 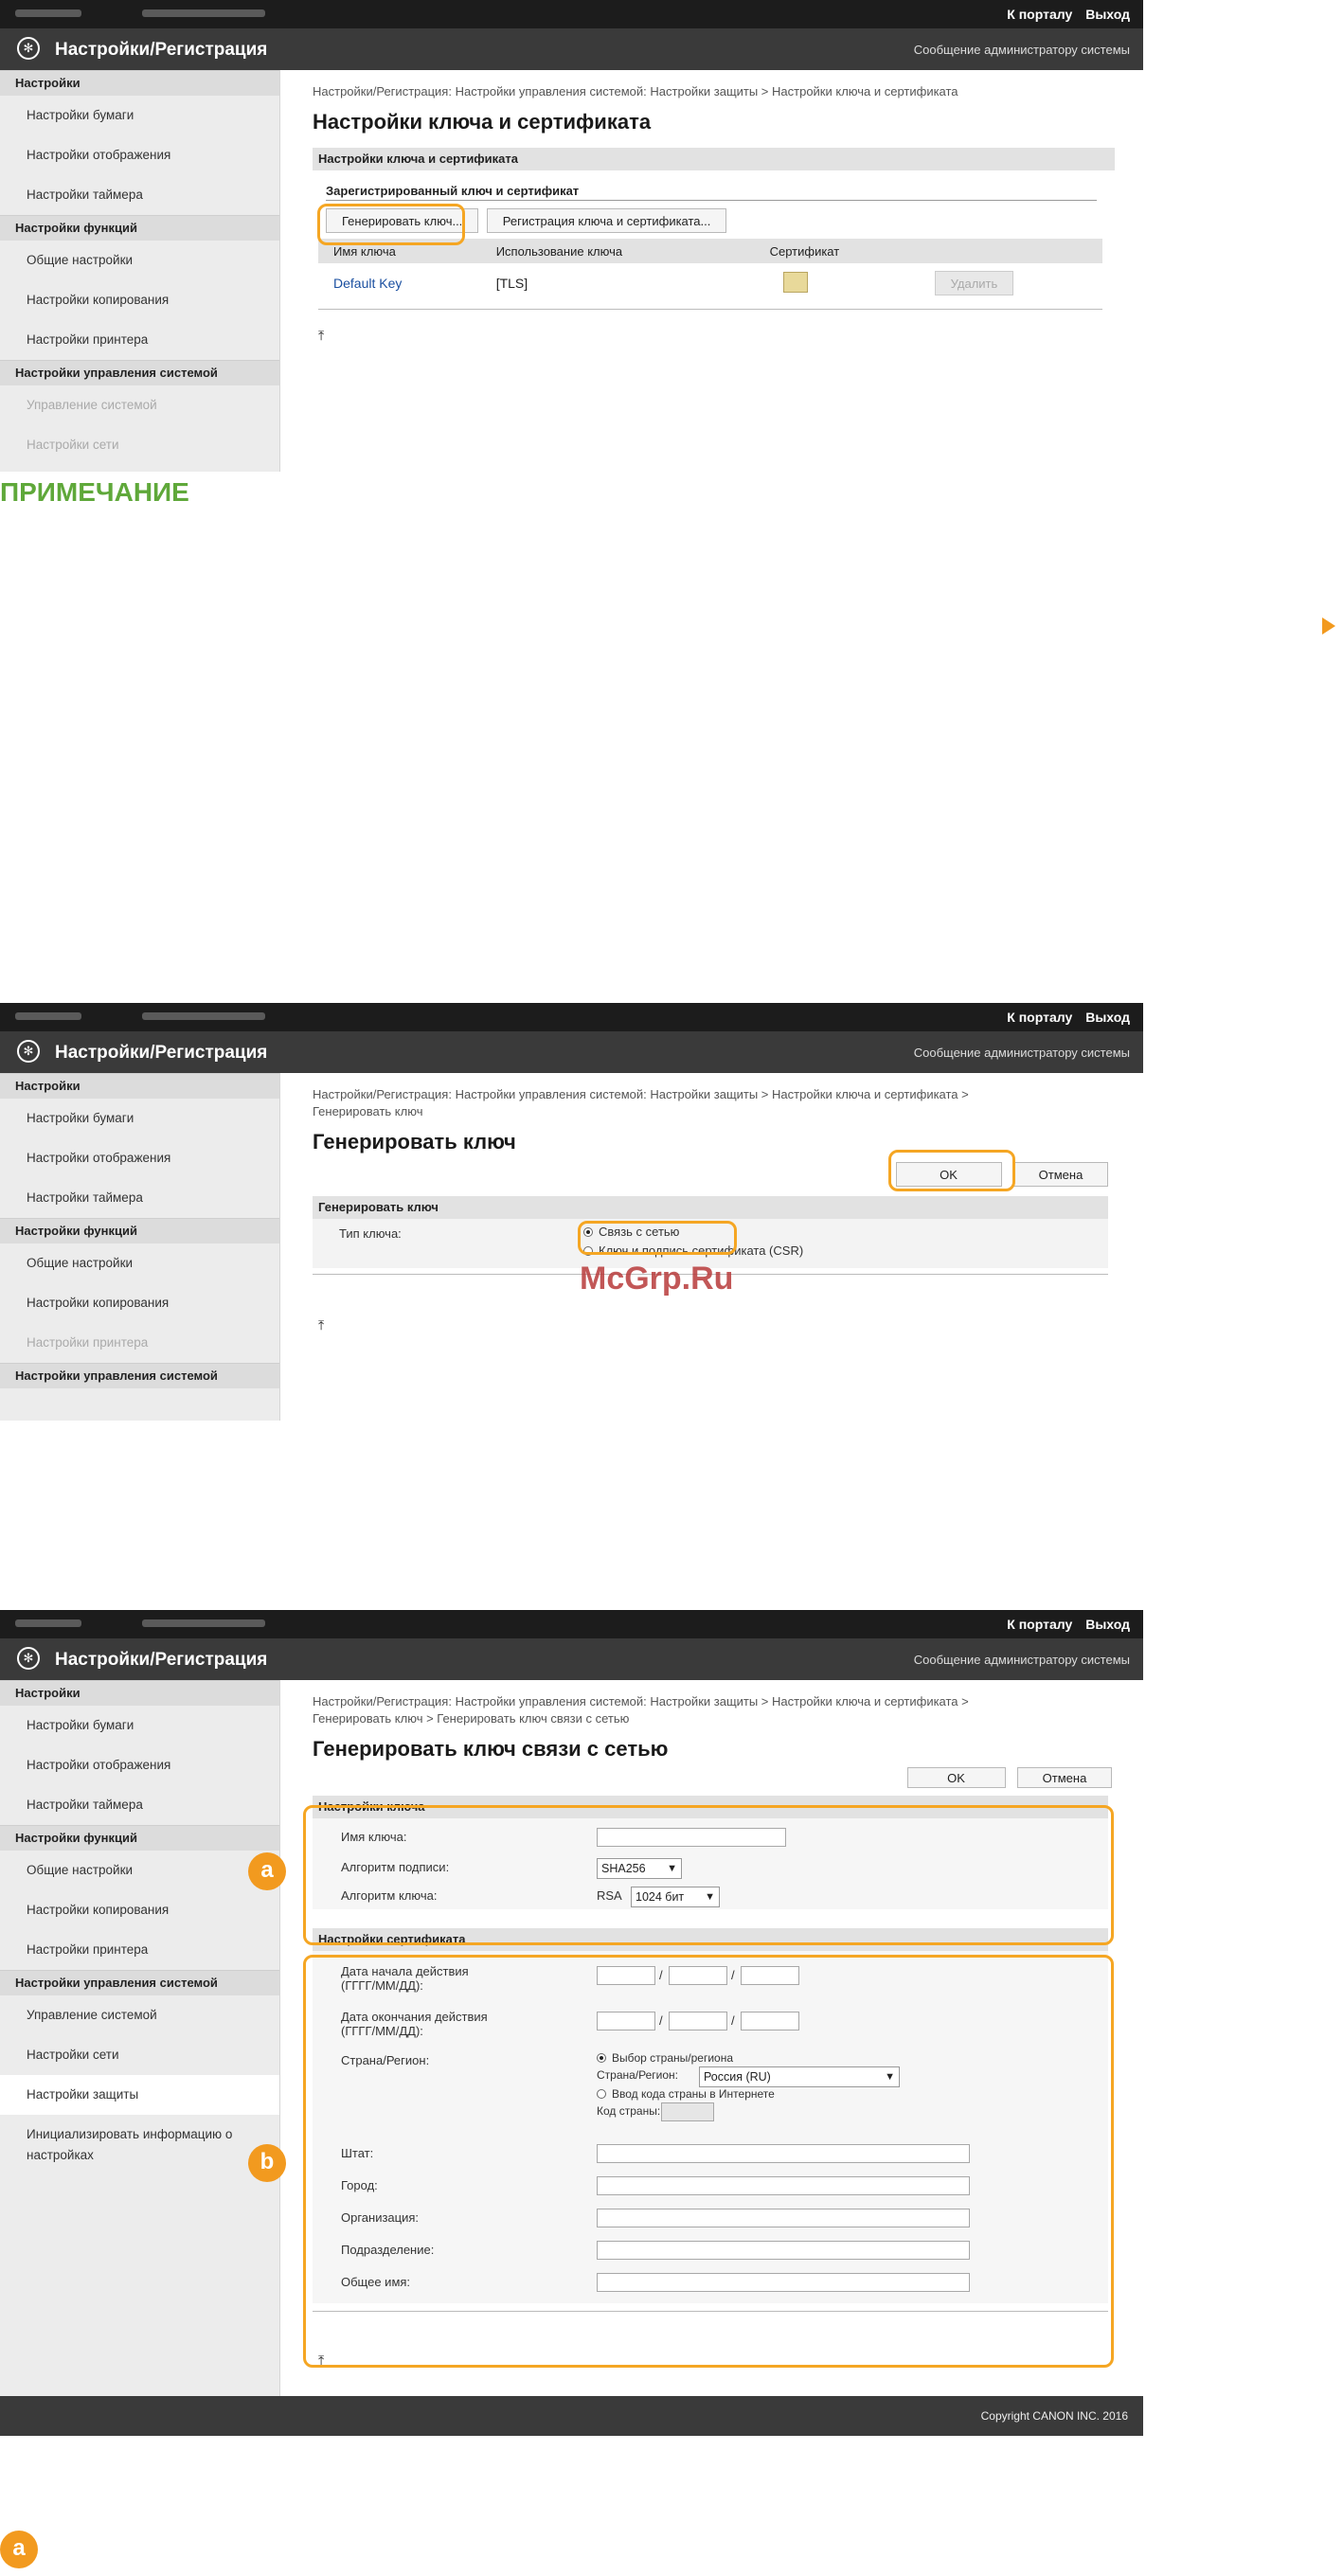 What do you see at coordinates (414, 1142) in the screenshot?
I see `page-title: Генерировать ключ` at bounding box center [414, 1142].